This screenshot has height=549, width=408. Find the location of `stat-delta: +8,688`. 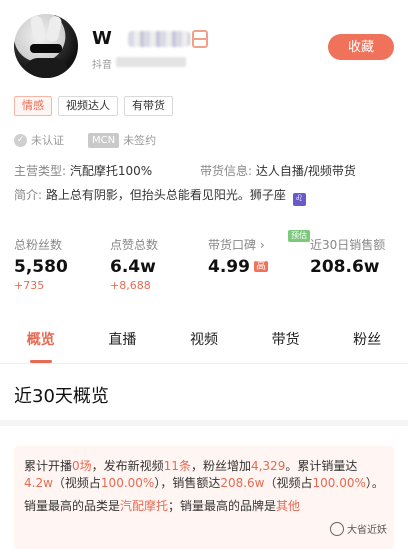

stat-delta: +8,688 is located at coordinates (130, 285).